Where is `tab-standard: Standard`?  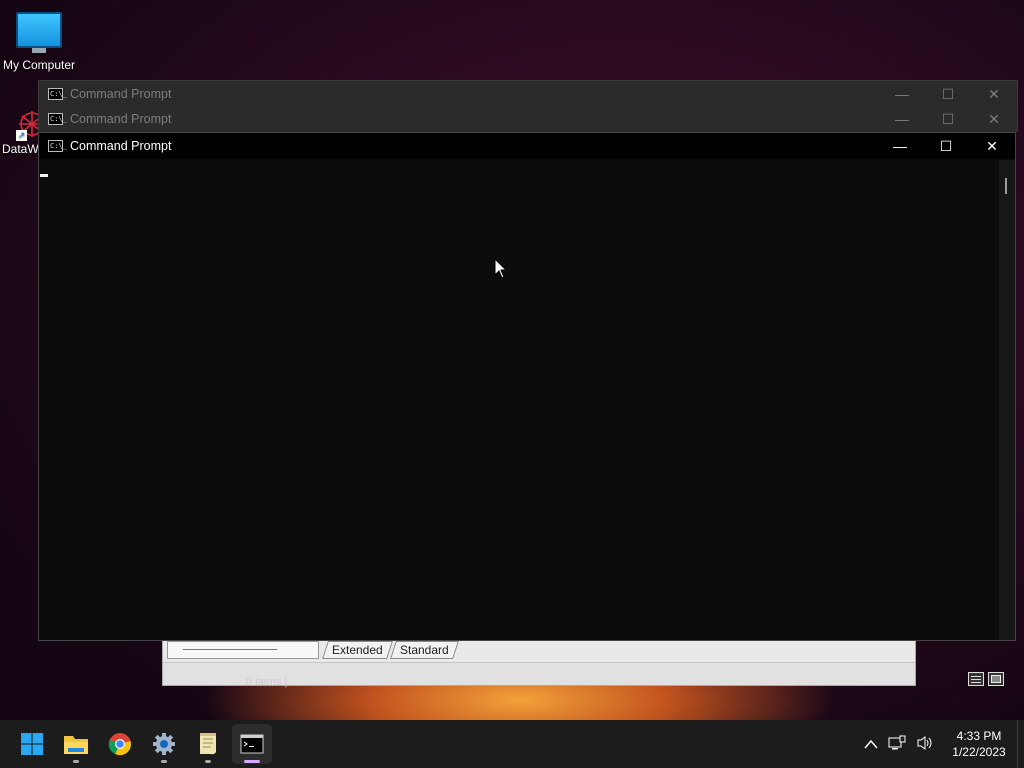
tab-standard: Standard is located at coordinates (424, 650).